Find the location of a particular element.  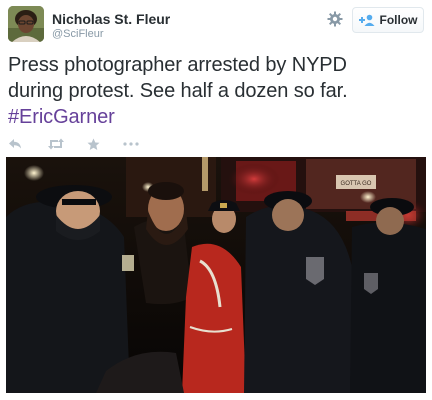

gear-icon is located at coordinates (335, 19).